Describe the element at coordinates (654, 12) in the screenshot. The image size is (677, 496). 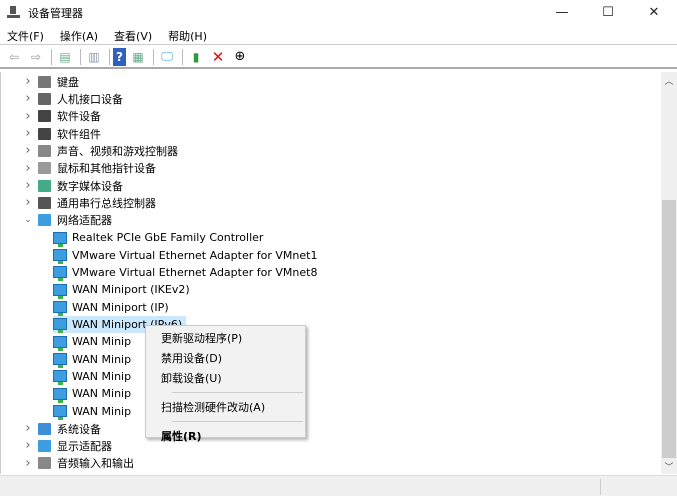
I see `close-button: ✕` at that location.